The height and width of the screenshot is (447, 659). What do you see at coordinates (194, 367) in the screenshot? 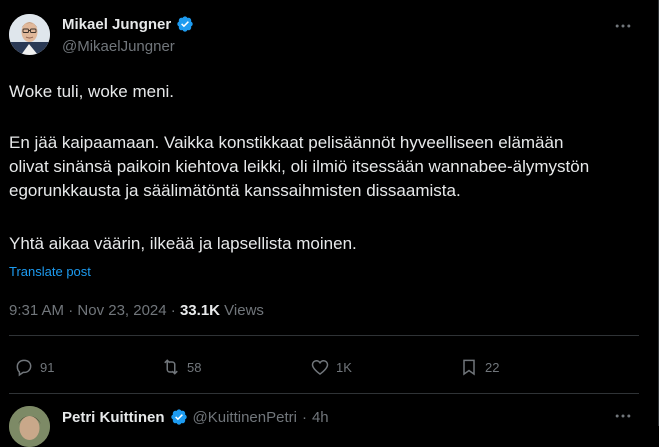
I see `repost-count: 58` at bounding box center [194, 367].